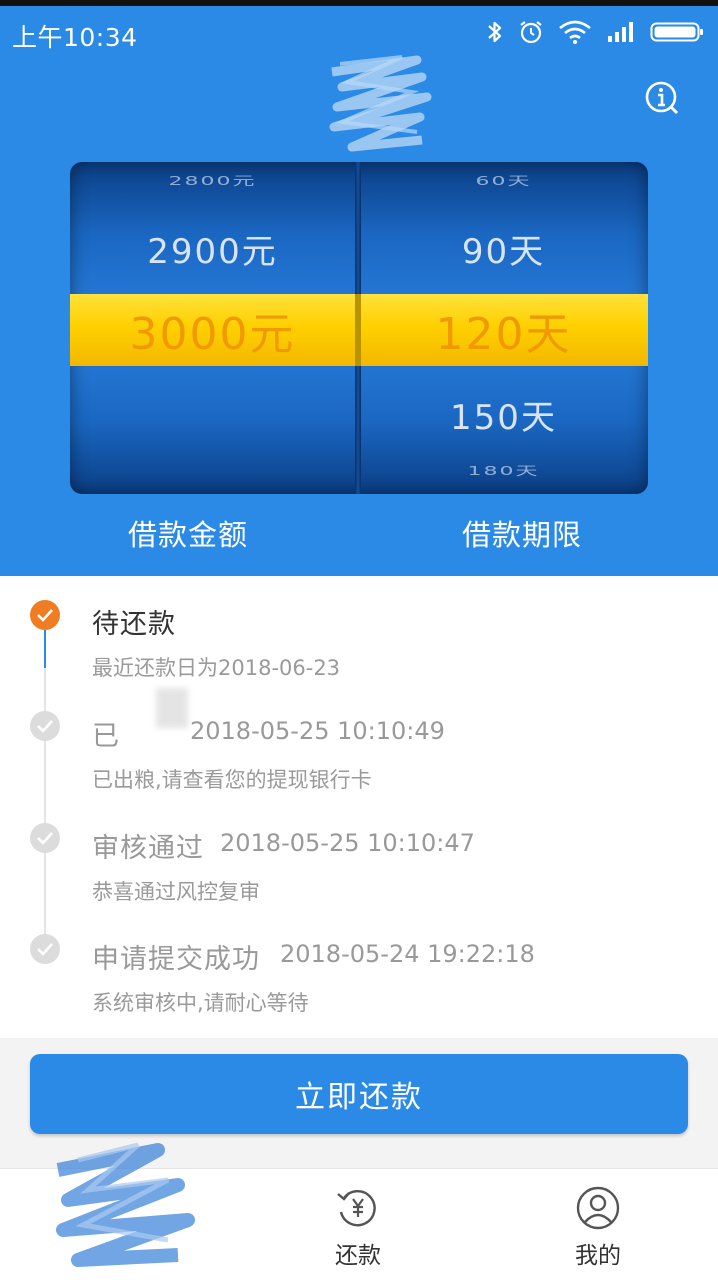 Image resolution: width=718 pixels, height=1280 pixels. What do you see at coordinates (503, 414) in the screenshot?
I see `term-option: 150天` at bounding box center [503, 414].